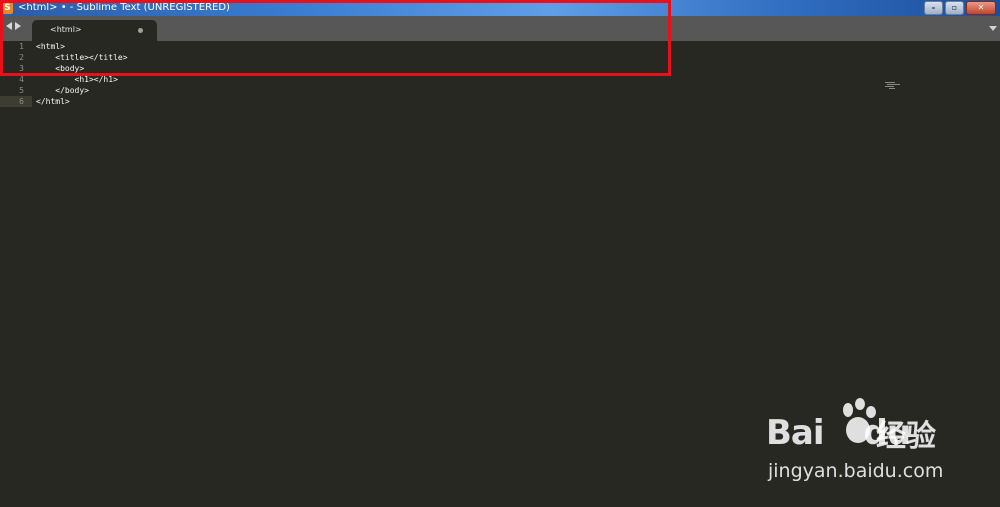 This screenshot has height=507, width=1000. I want to click on line-number: 3, so click(21, 68).